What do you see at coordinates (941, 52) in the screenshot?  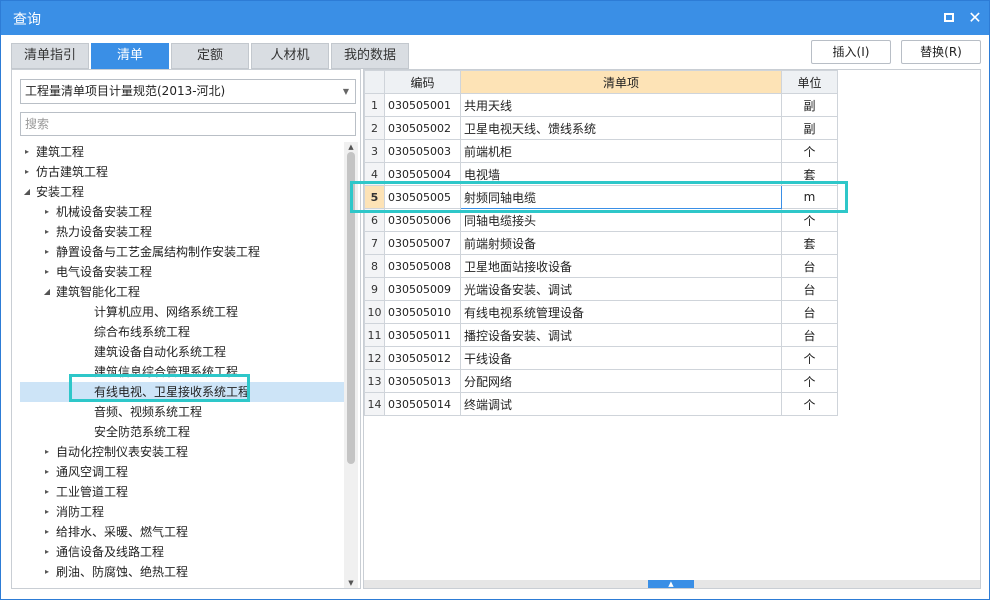 I see `replace-button: 替换(R)` at bounding box center [941, 52].